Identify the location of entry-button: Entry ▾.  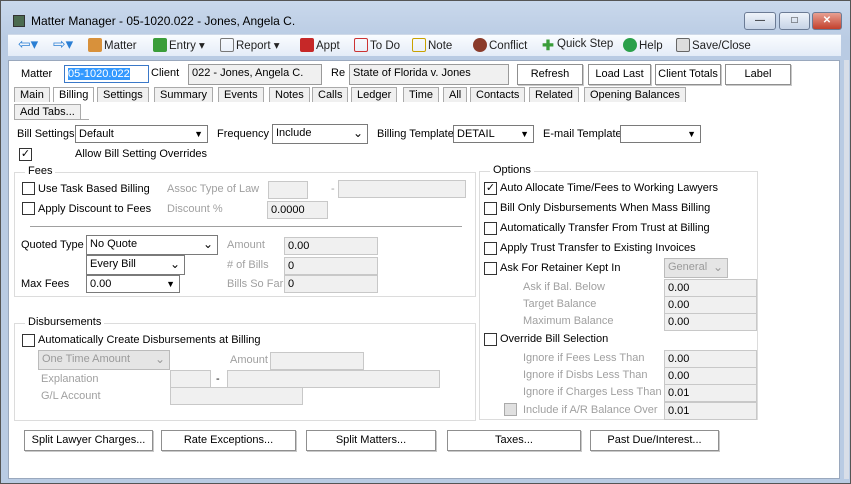
(179, 45).